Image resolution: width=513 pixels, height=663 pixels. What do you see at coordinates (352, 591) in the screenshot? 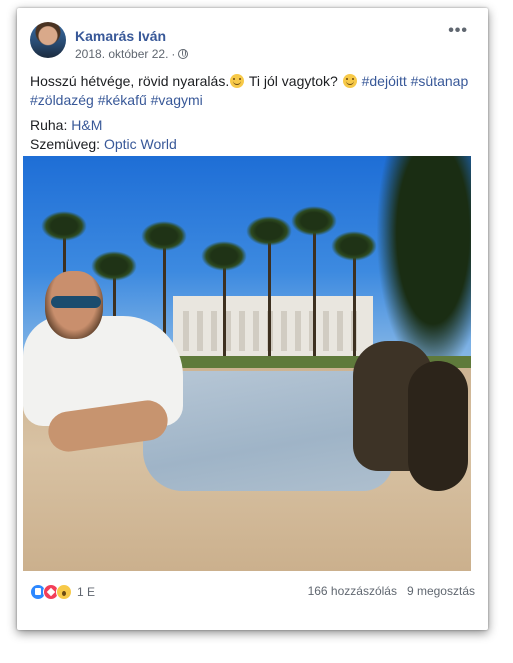
I see `comments-count: 166 hozzászólás` at bounding box center [352, 591].